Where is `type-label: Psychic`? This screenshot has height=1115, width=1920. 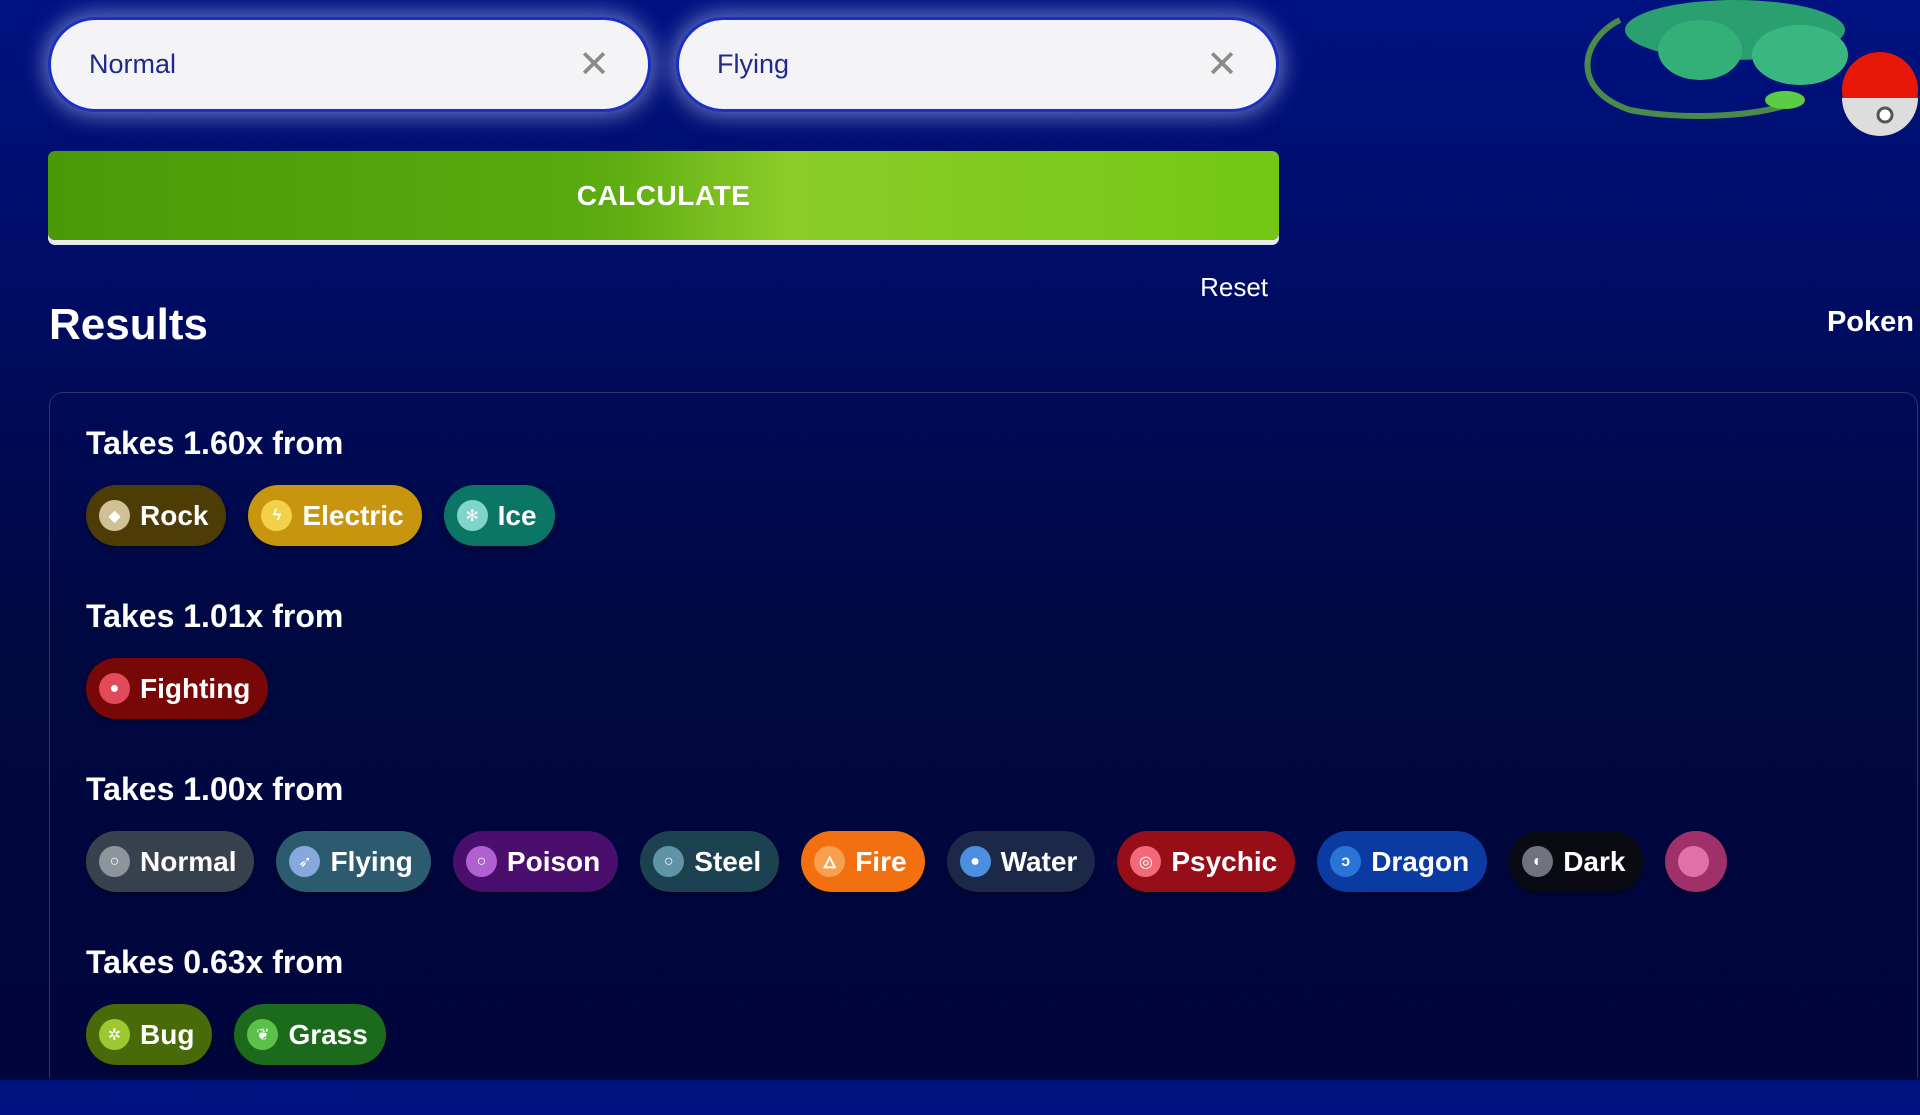
type-label: Psychic is located at coordinates (1224, 861).